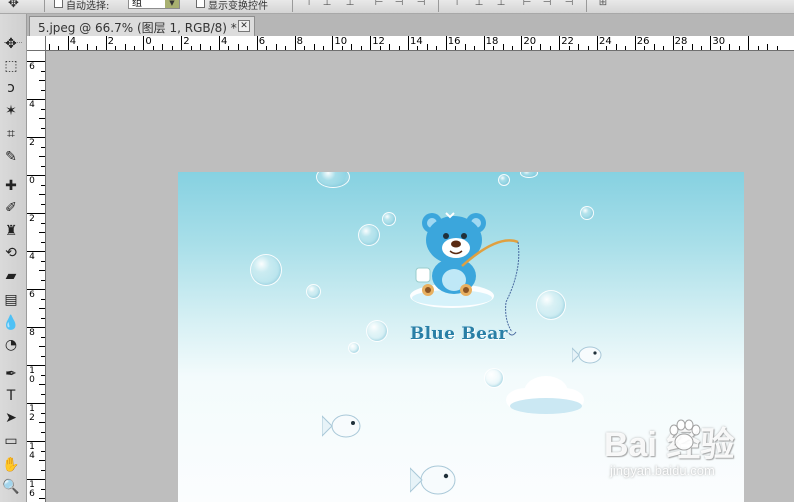 The image size is (794, 502). Describe the element at coordinates (11, 253) in the screenshot. I see `history-brush-tool-icon: ⟲` at that location.